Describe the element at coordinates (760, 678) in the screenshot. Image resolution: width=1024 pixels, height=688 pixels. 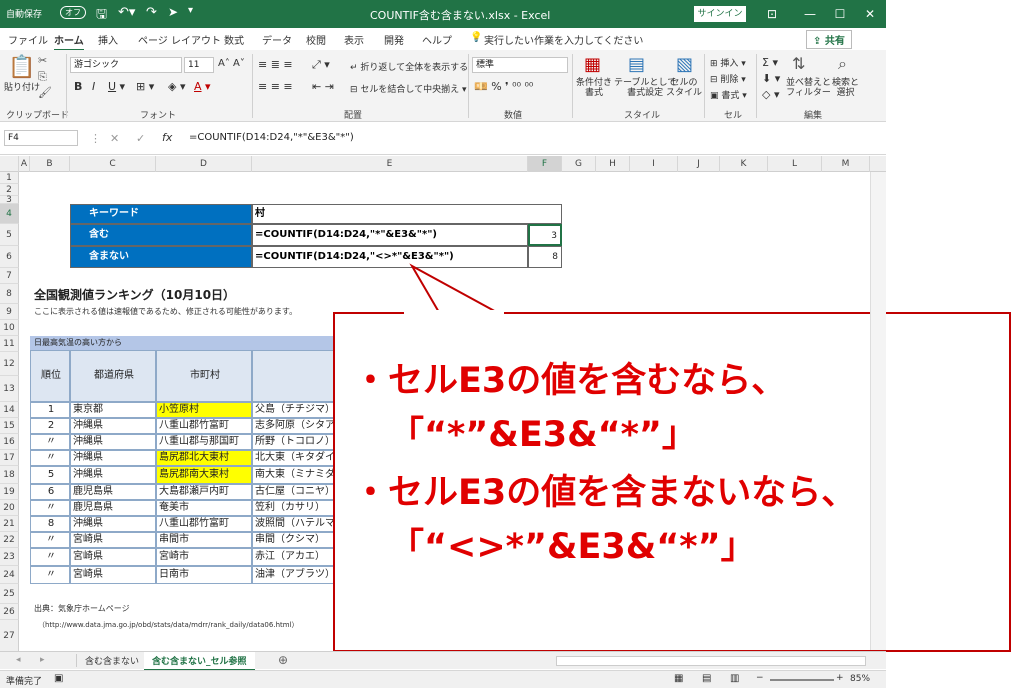
I see `zoom-out-icon: −` at that location.